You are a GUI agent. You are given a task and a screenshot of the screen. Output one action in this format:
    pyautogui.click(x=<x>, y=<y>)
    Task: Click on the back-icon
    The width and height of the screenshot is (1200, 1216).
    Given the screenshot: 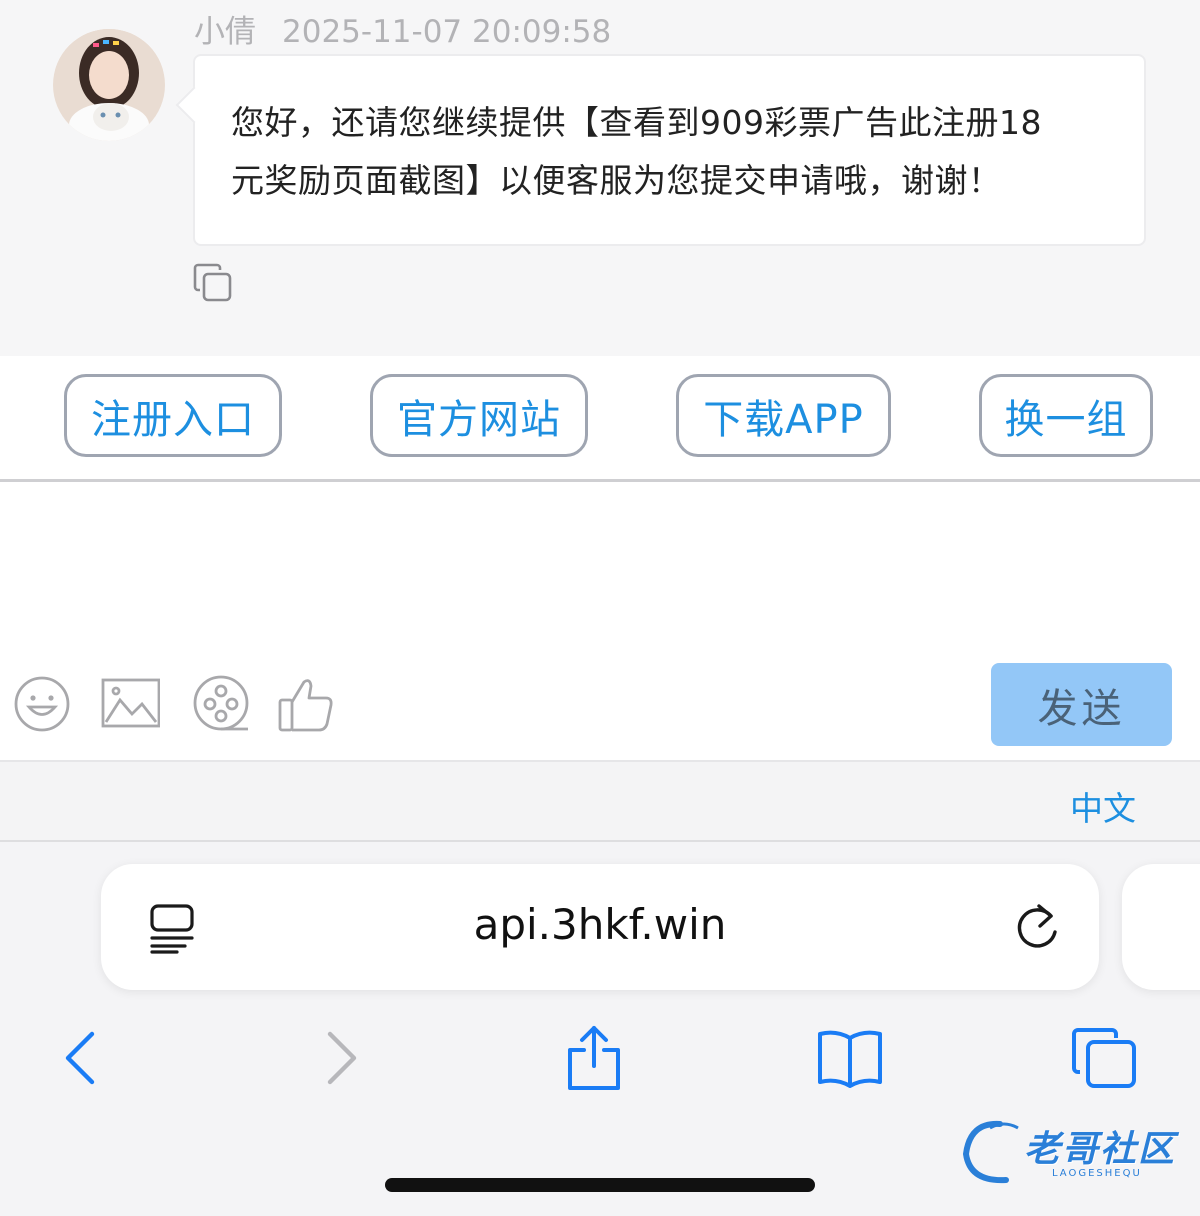 What is the action you would take?
    pyautogui.click(x=80, y=1058)
    